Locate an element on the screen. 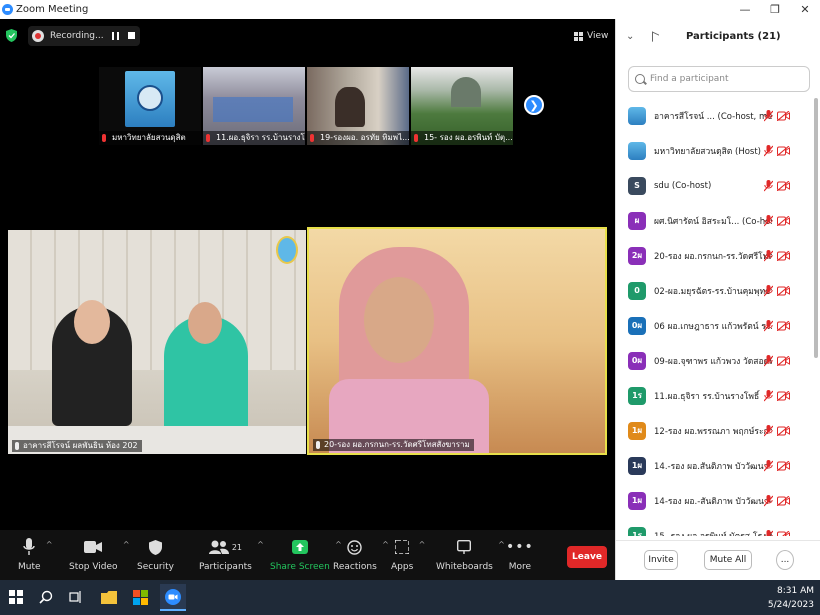 This screenshot has height=615, width=820. window-titlebar: Zoom Meeting — ❐ ✕ is located at coordinates (410, 9).